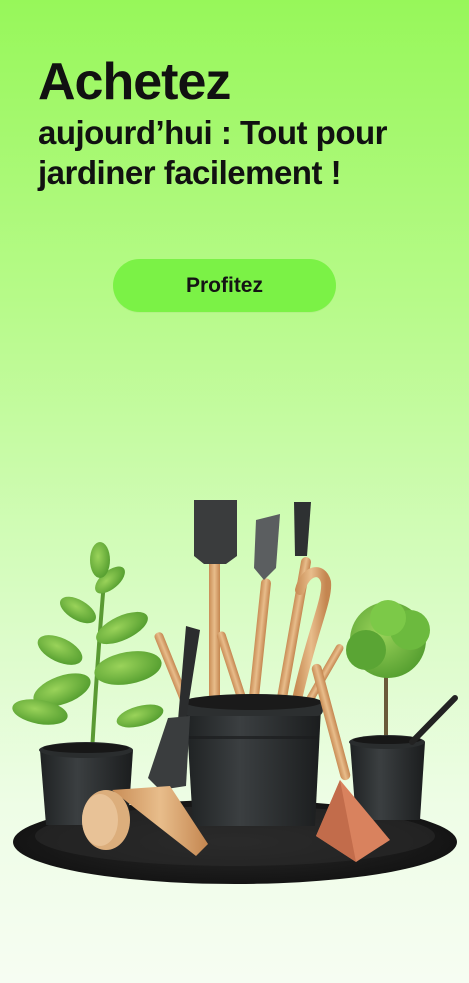  I want to click on promo-subtitle-line1: aujourd’hui : Tout pour, so click(212, 132).